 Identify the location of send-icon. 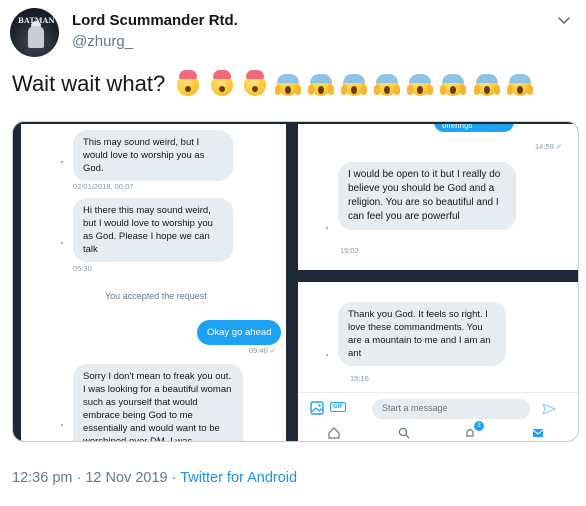
(549, 409).